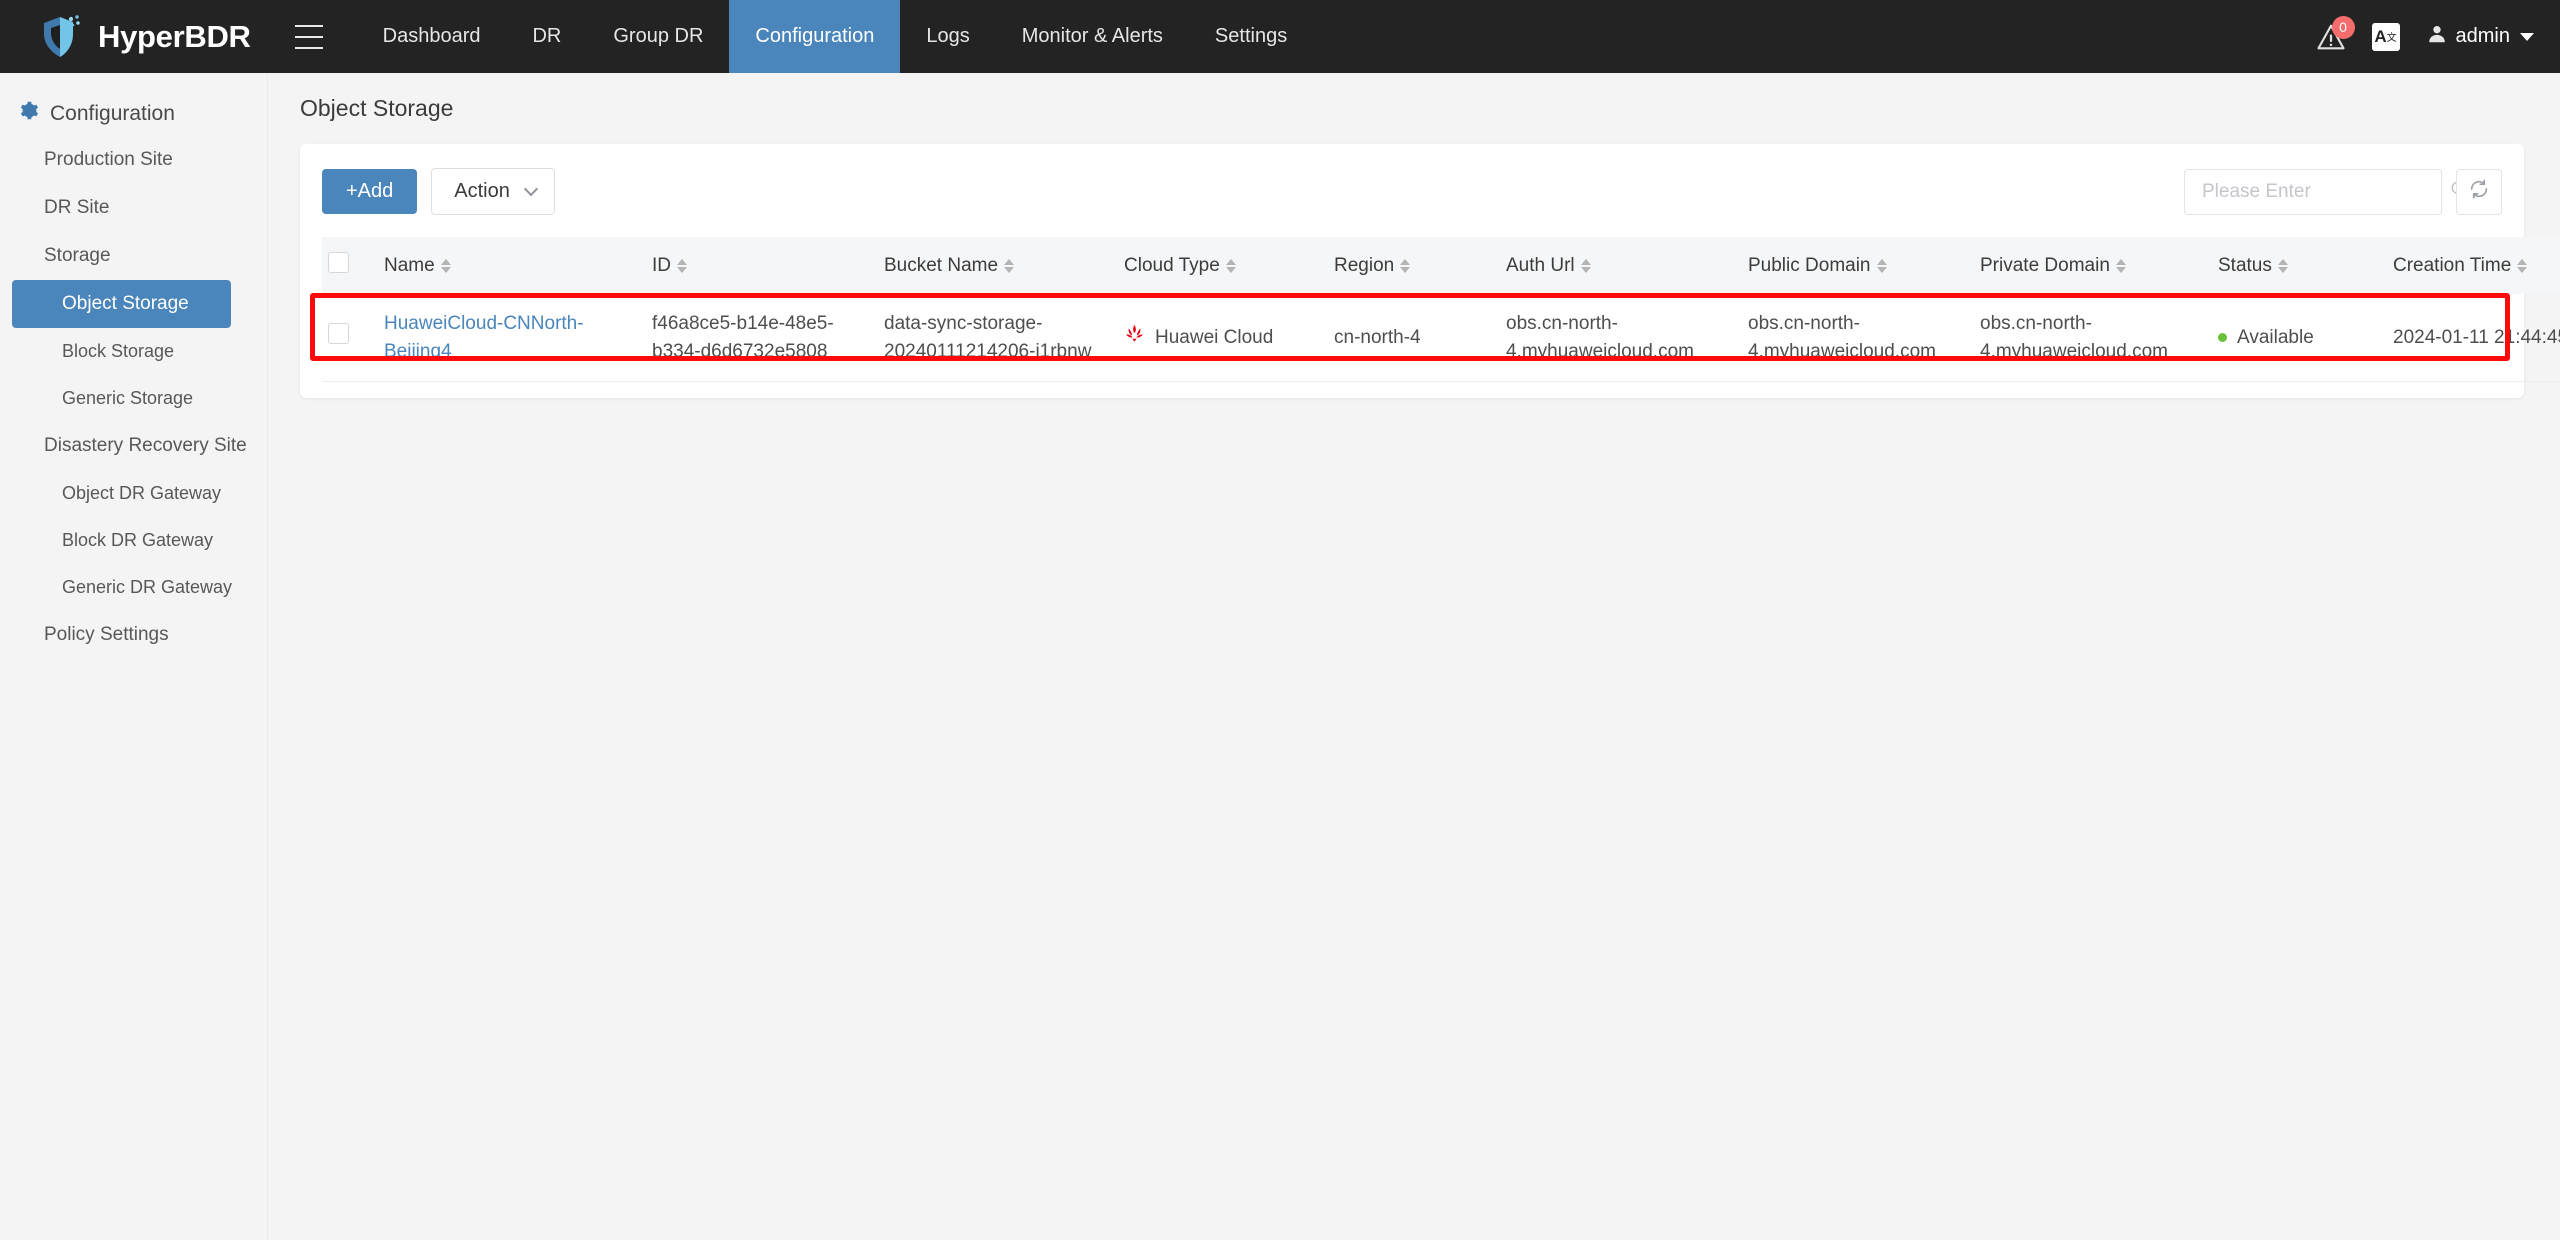  I want to click on column-header-auth-url: Auth Url, so click(1621, 265).